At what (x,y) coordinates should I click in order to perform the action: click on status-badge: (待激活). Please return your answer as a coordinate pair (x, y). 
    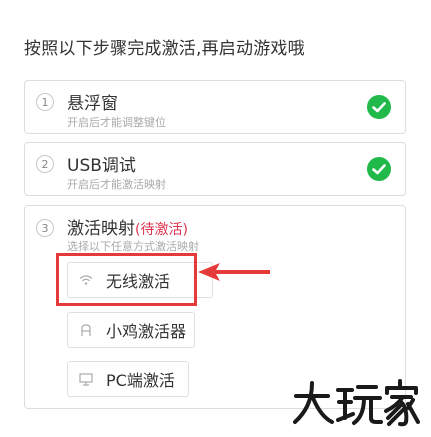
    Looking at the image, I should click on (161, 230).